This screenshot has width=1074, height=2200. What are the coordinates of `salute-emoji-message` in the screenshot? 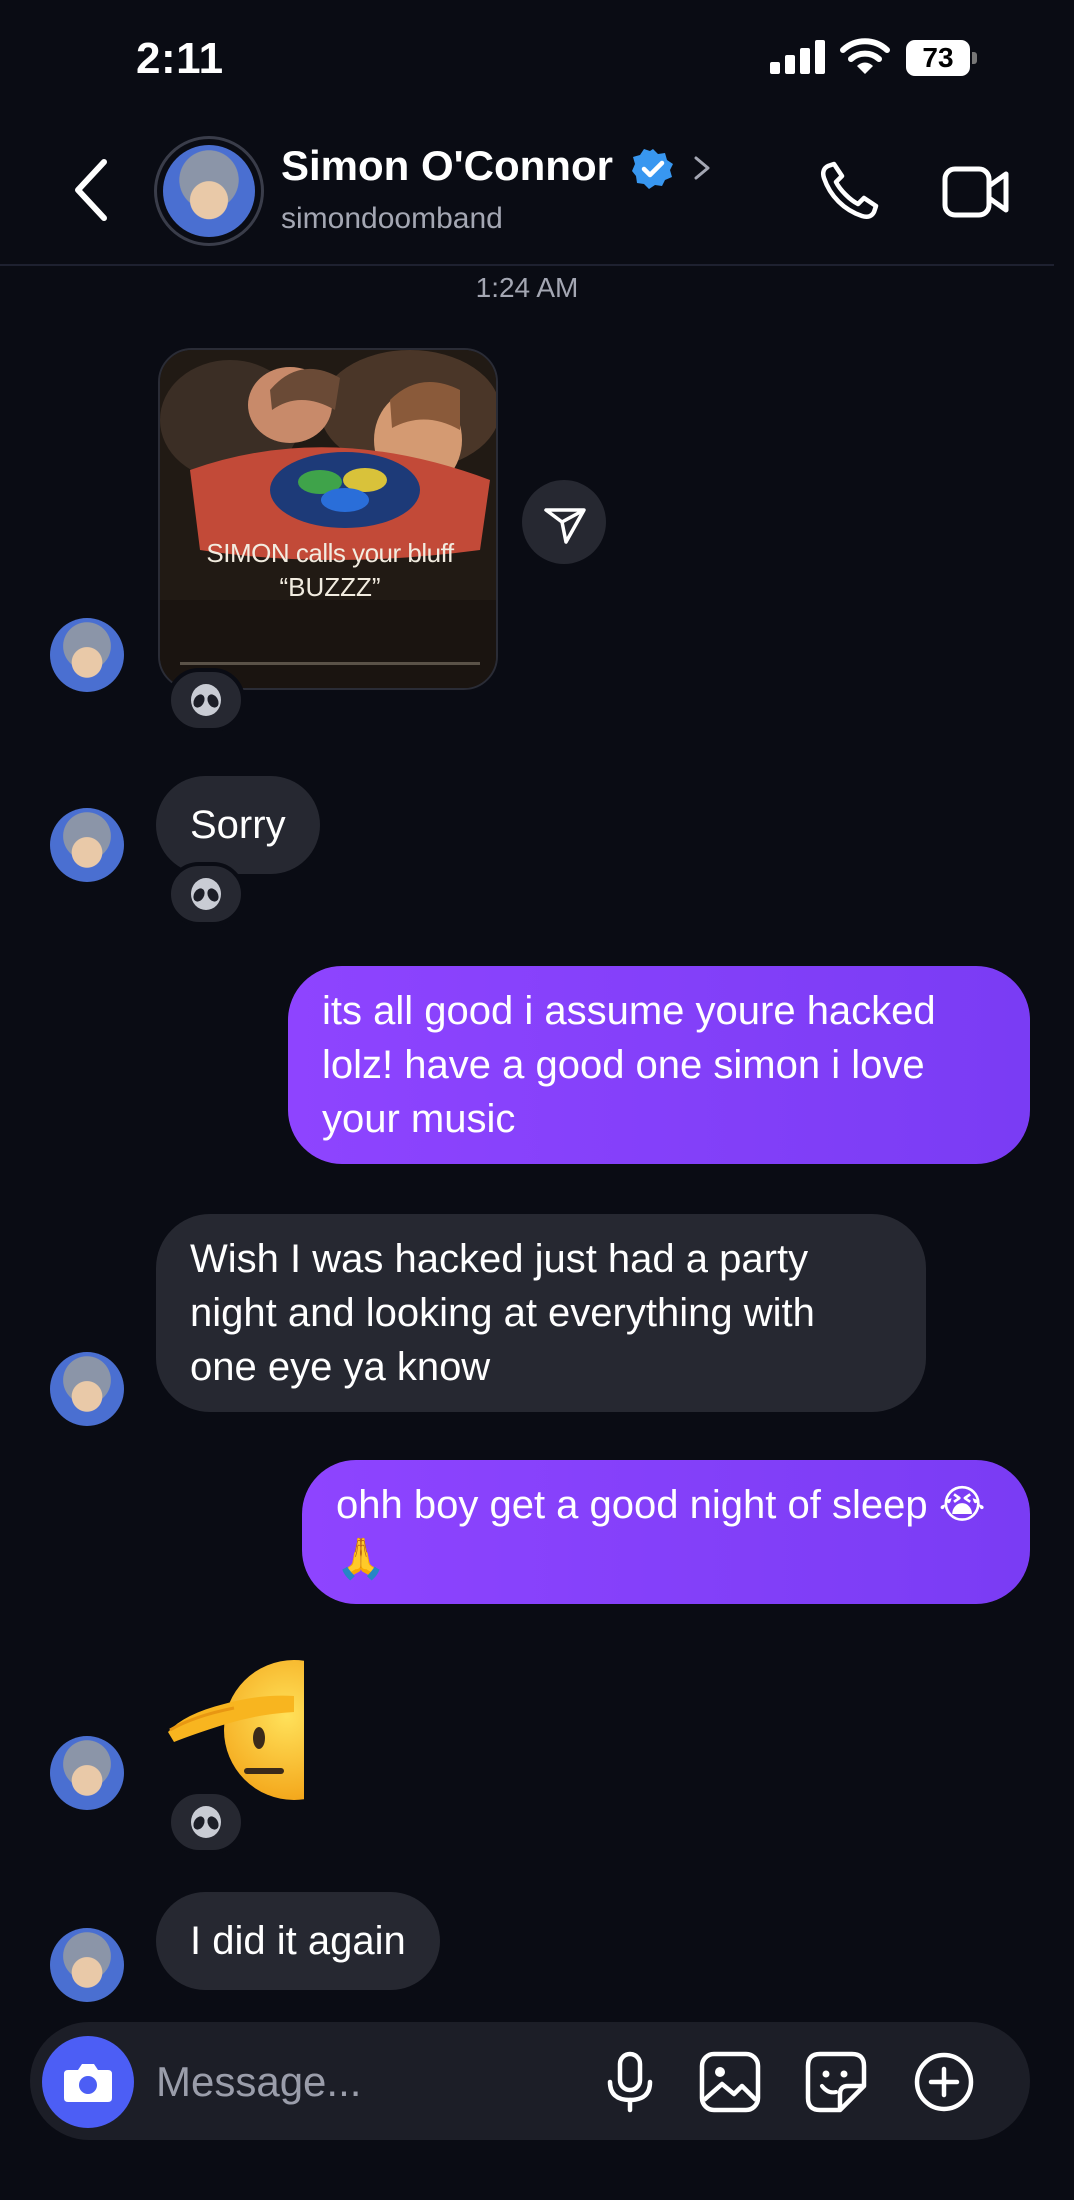 It's located at (234, 1735).